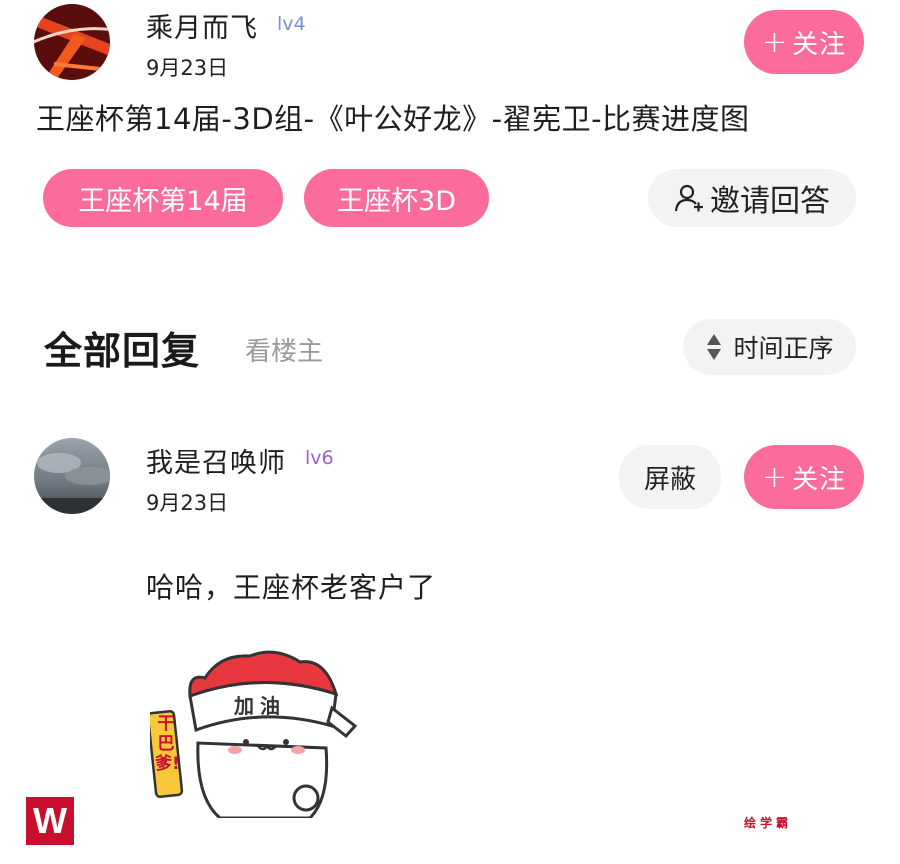  I want to click on brand-logo: W, so click(50, 821).